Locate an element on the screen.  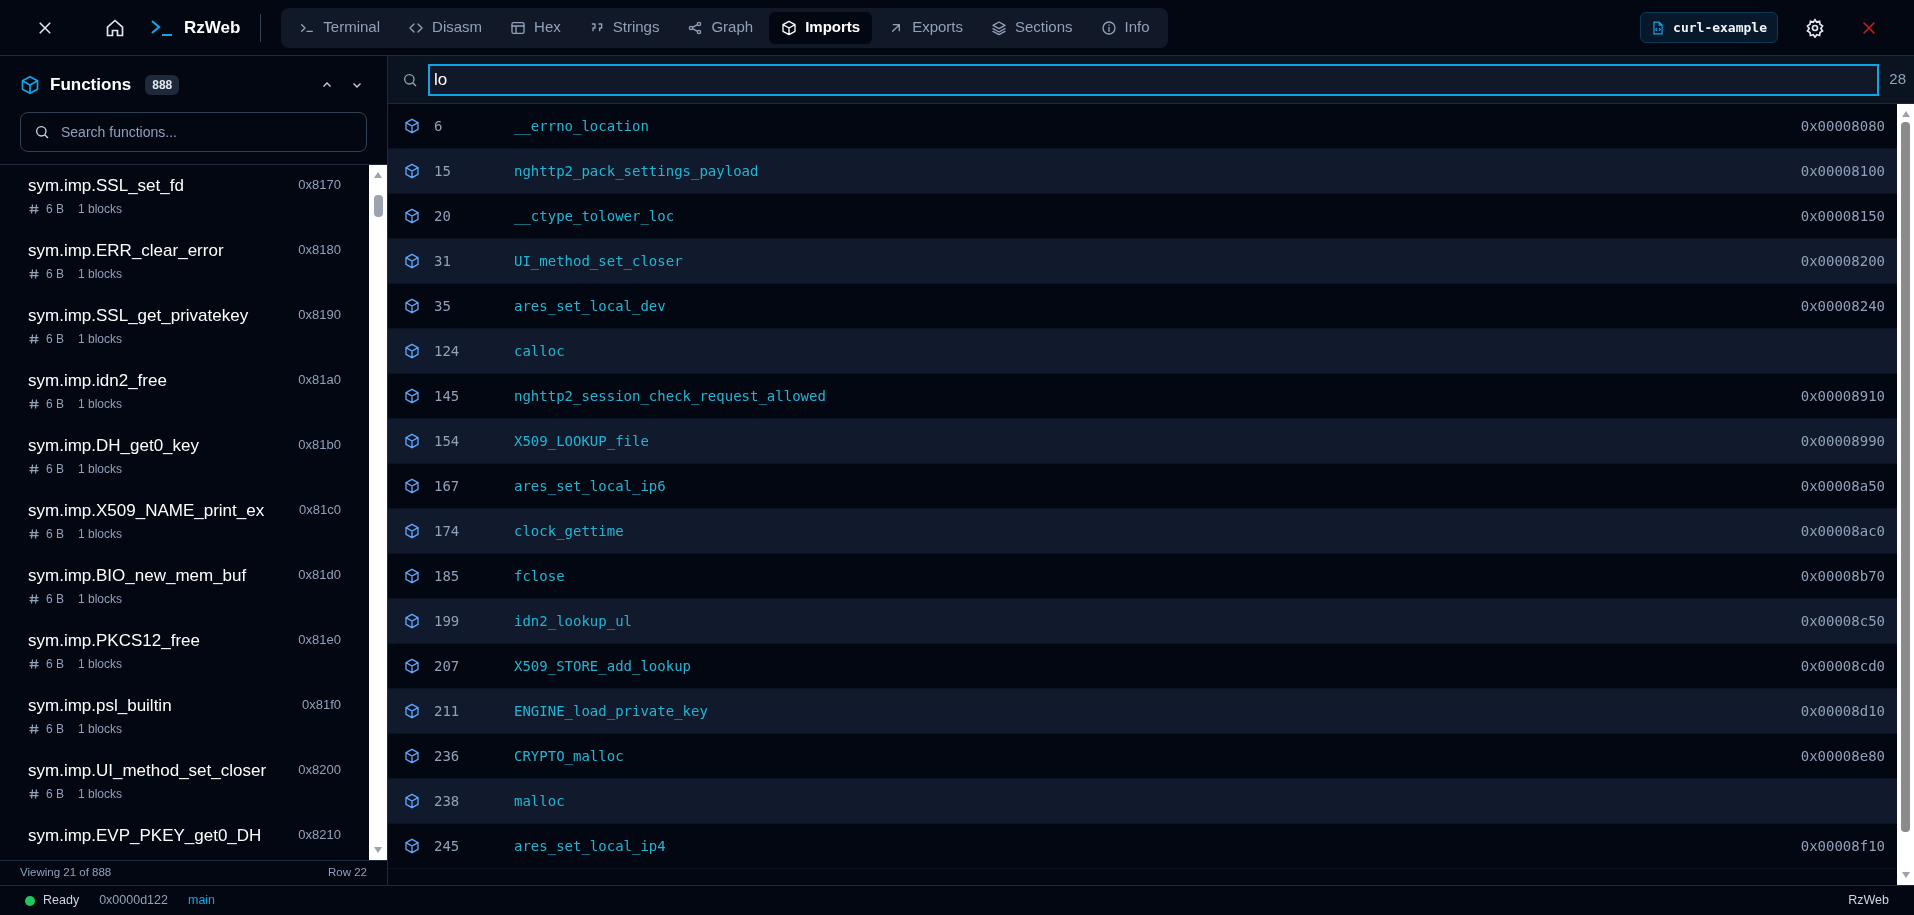
function-name: sym.imp.UI_method_set_closer is located at coordinates (147, 771).